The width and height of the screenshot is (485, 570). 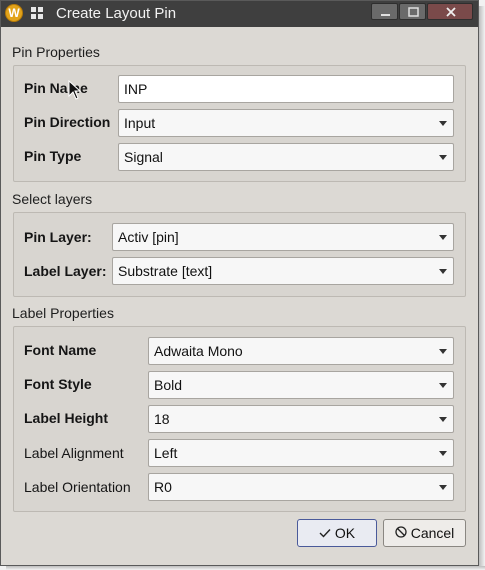 I want to click on label-layer-label: Label Layer:, so click(x=65, y=271).